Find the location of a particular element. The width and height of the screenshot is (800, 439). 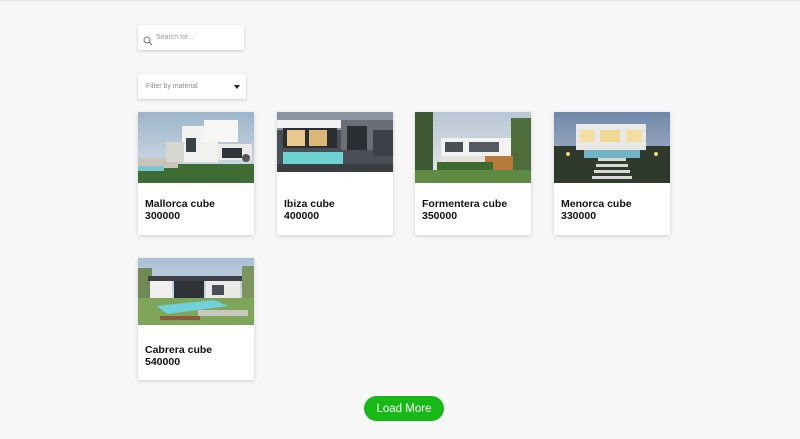

search-icon is located at coordinates (148, 39).